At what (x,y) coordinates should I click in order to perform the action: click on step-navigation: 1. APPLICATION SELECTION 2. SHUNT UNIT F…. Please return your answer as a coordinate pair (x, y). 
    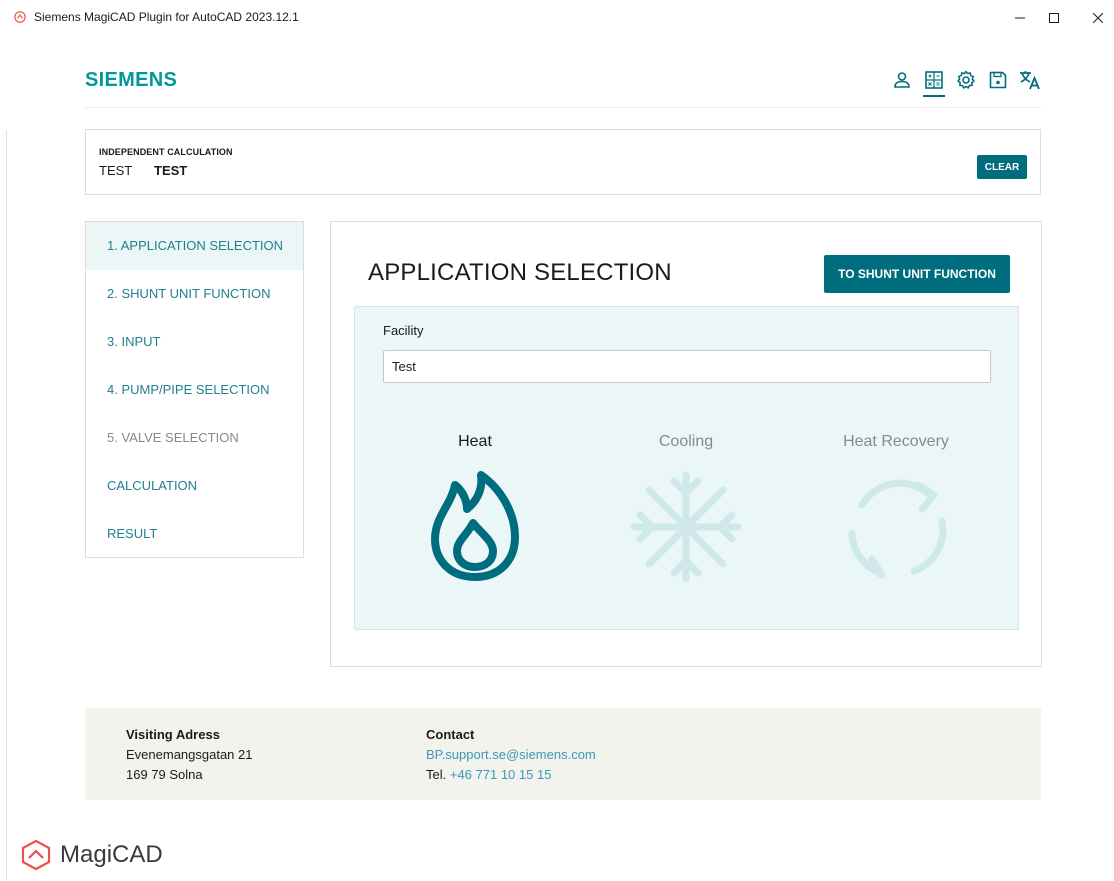
    Looking at the image, I should click on (194, 389).